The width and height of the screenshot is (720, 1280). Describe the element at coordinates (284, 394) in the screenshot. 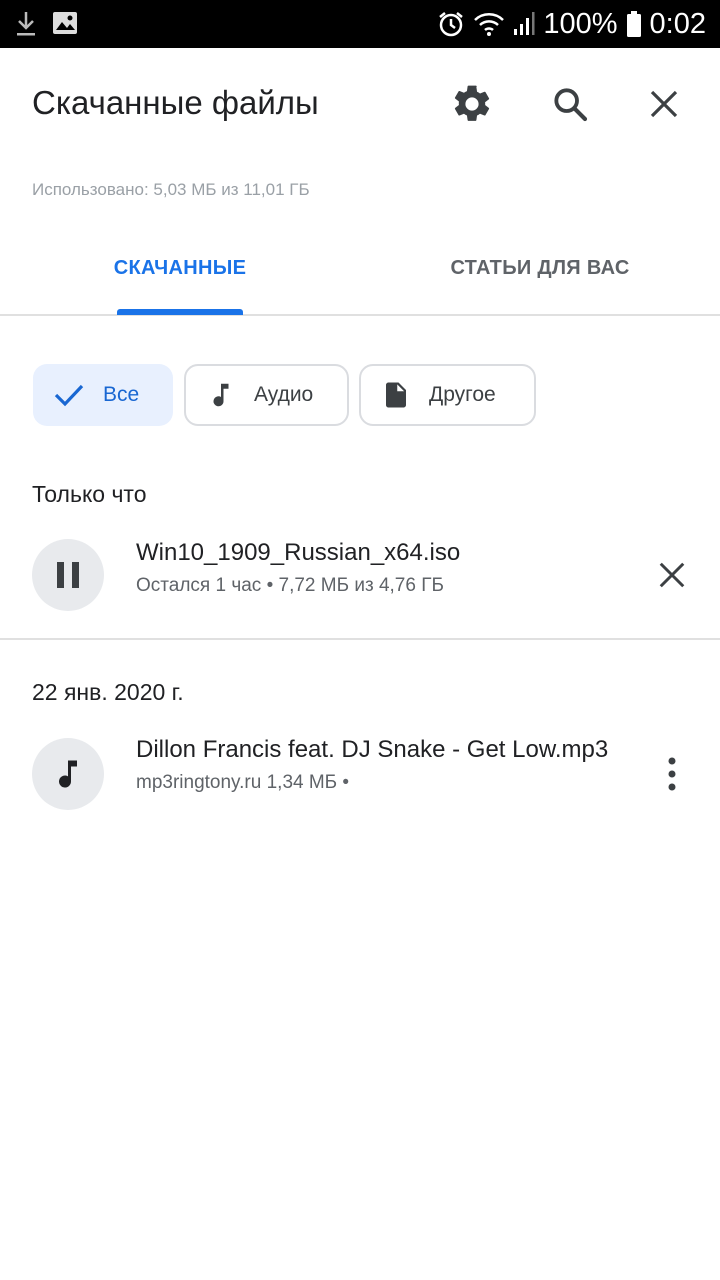

I see `filter-chip-label: Аудио` at that location.